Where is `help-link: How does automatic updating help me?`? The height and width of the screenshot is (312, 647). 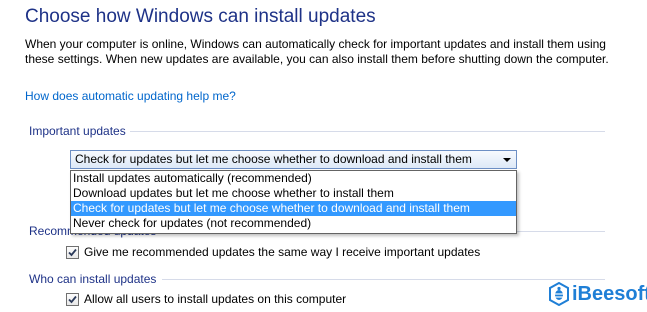 help-link: How does automatic updating help me? is located at coordinates (130, 96).